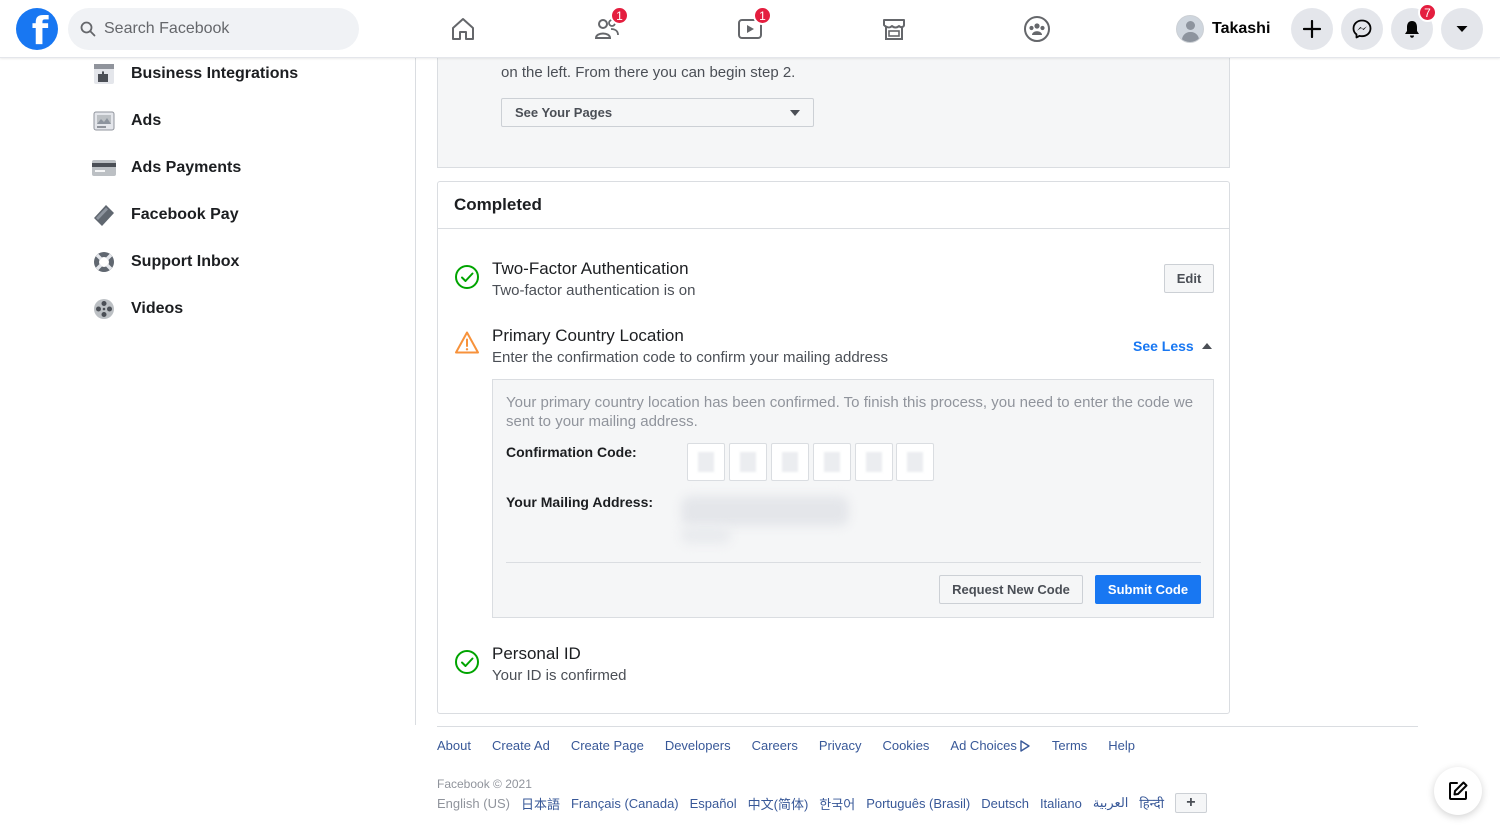 Image resolution: width=1500 pixels, height=833 pixels. What do you see at coordinates (185, 261) in the screenshot?
I see `sidebar-item-label: Support Inbox` at bounding box center [185, 261].